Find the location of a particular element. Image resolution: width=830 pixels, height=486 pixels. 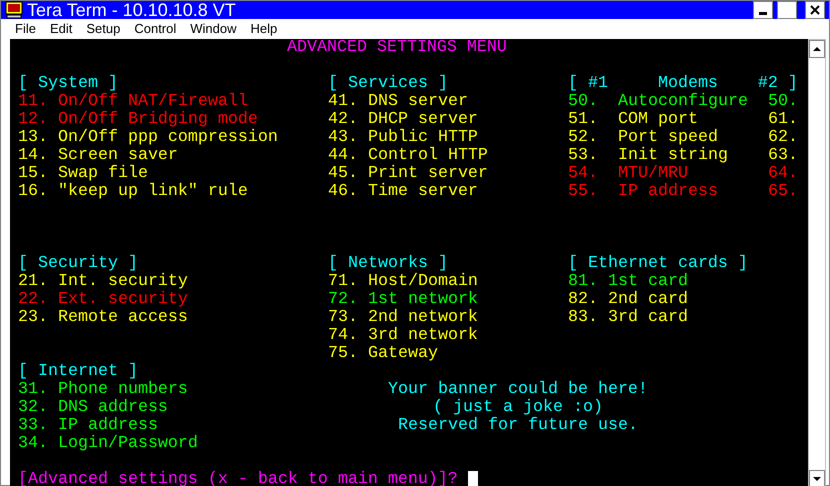

menu-option: 14. Screen saver is located at coordinates (98, 155).